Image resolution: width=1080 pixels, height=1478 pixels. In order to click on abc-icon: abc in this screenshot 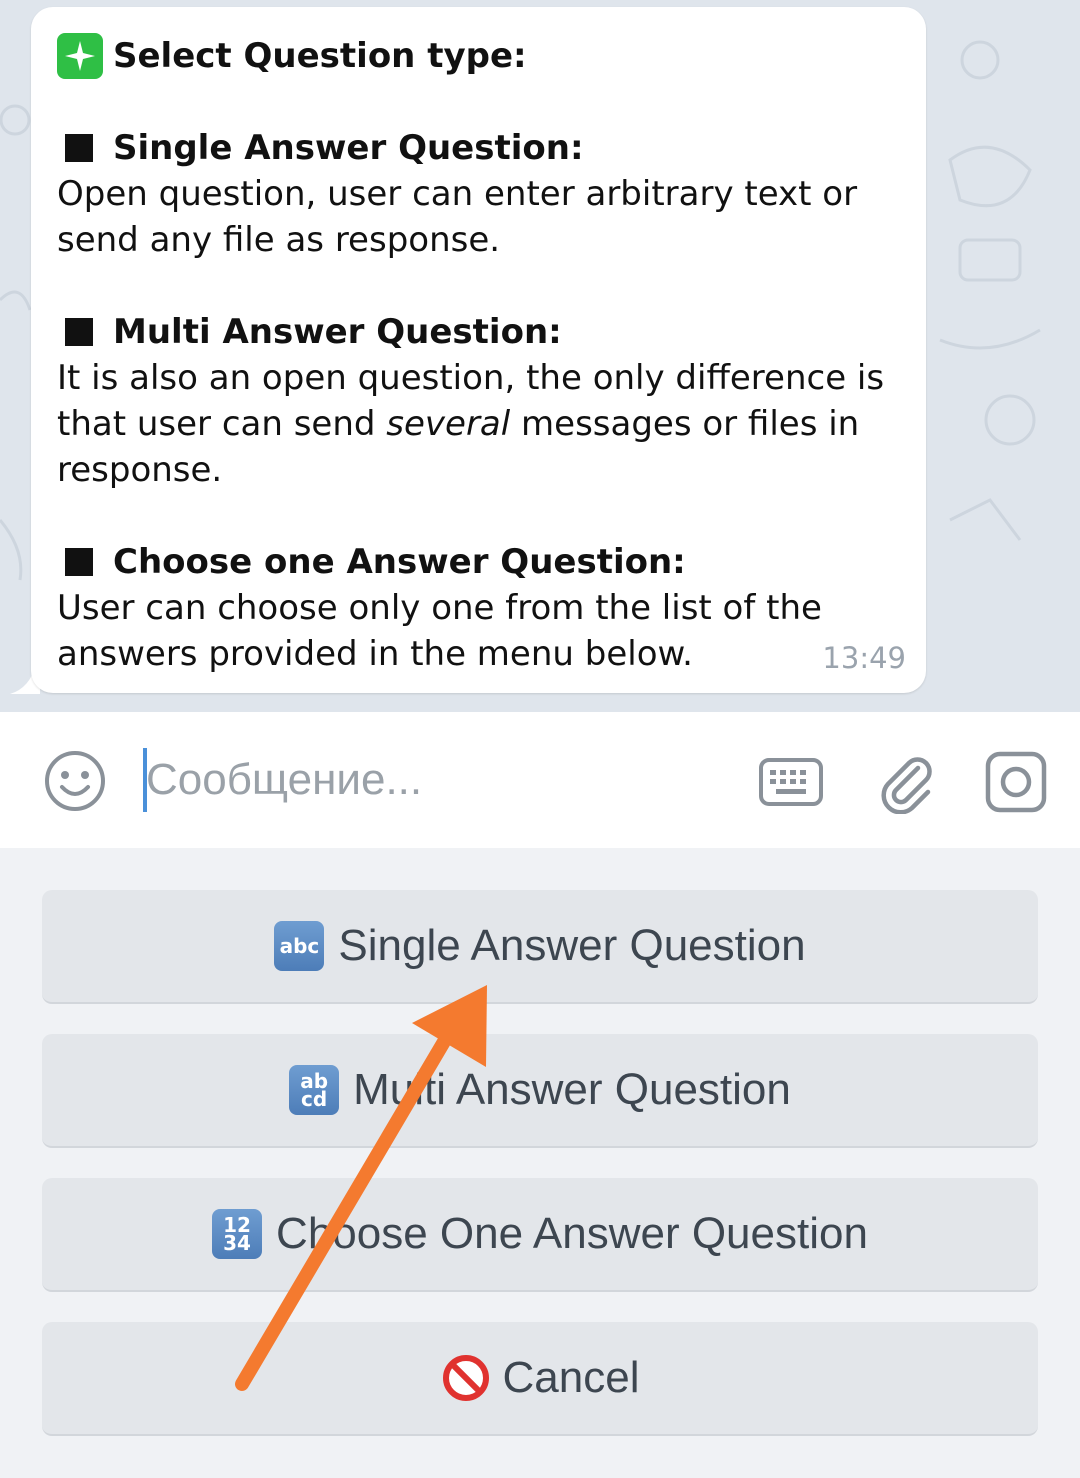, I will do `click(299, 946)`.